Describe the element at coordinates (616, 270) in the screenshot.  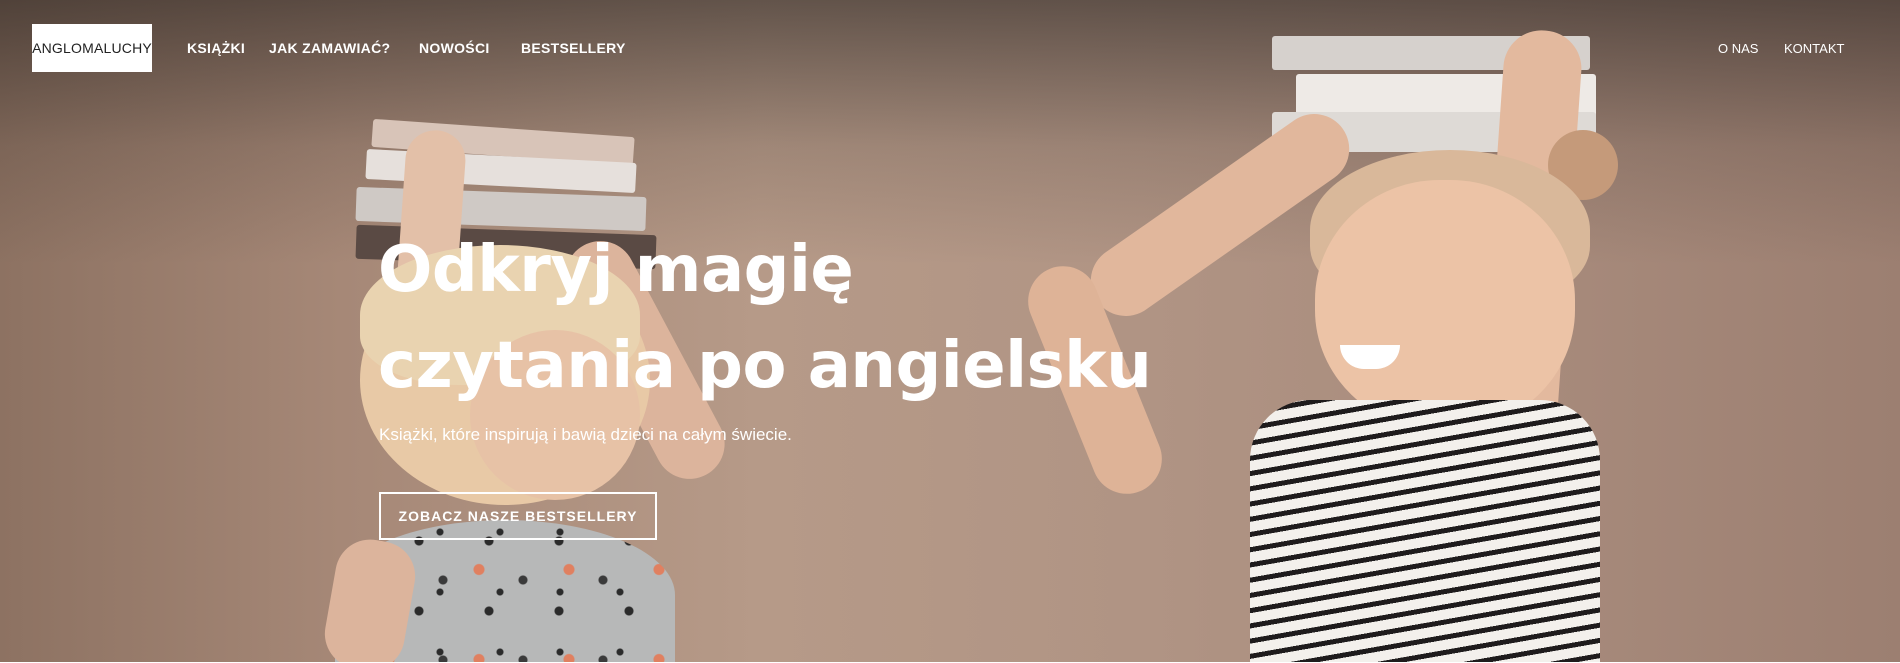
I see `hero-headline-line1: Odkryj magię` at that location.